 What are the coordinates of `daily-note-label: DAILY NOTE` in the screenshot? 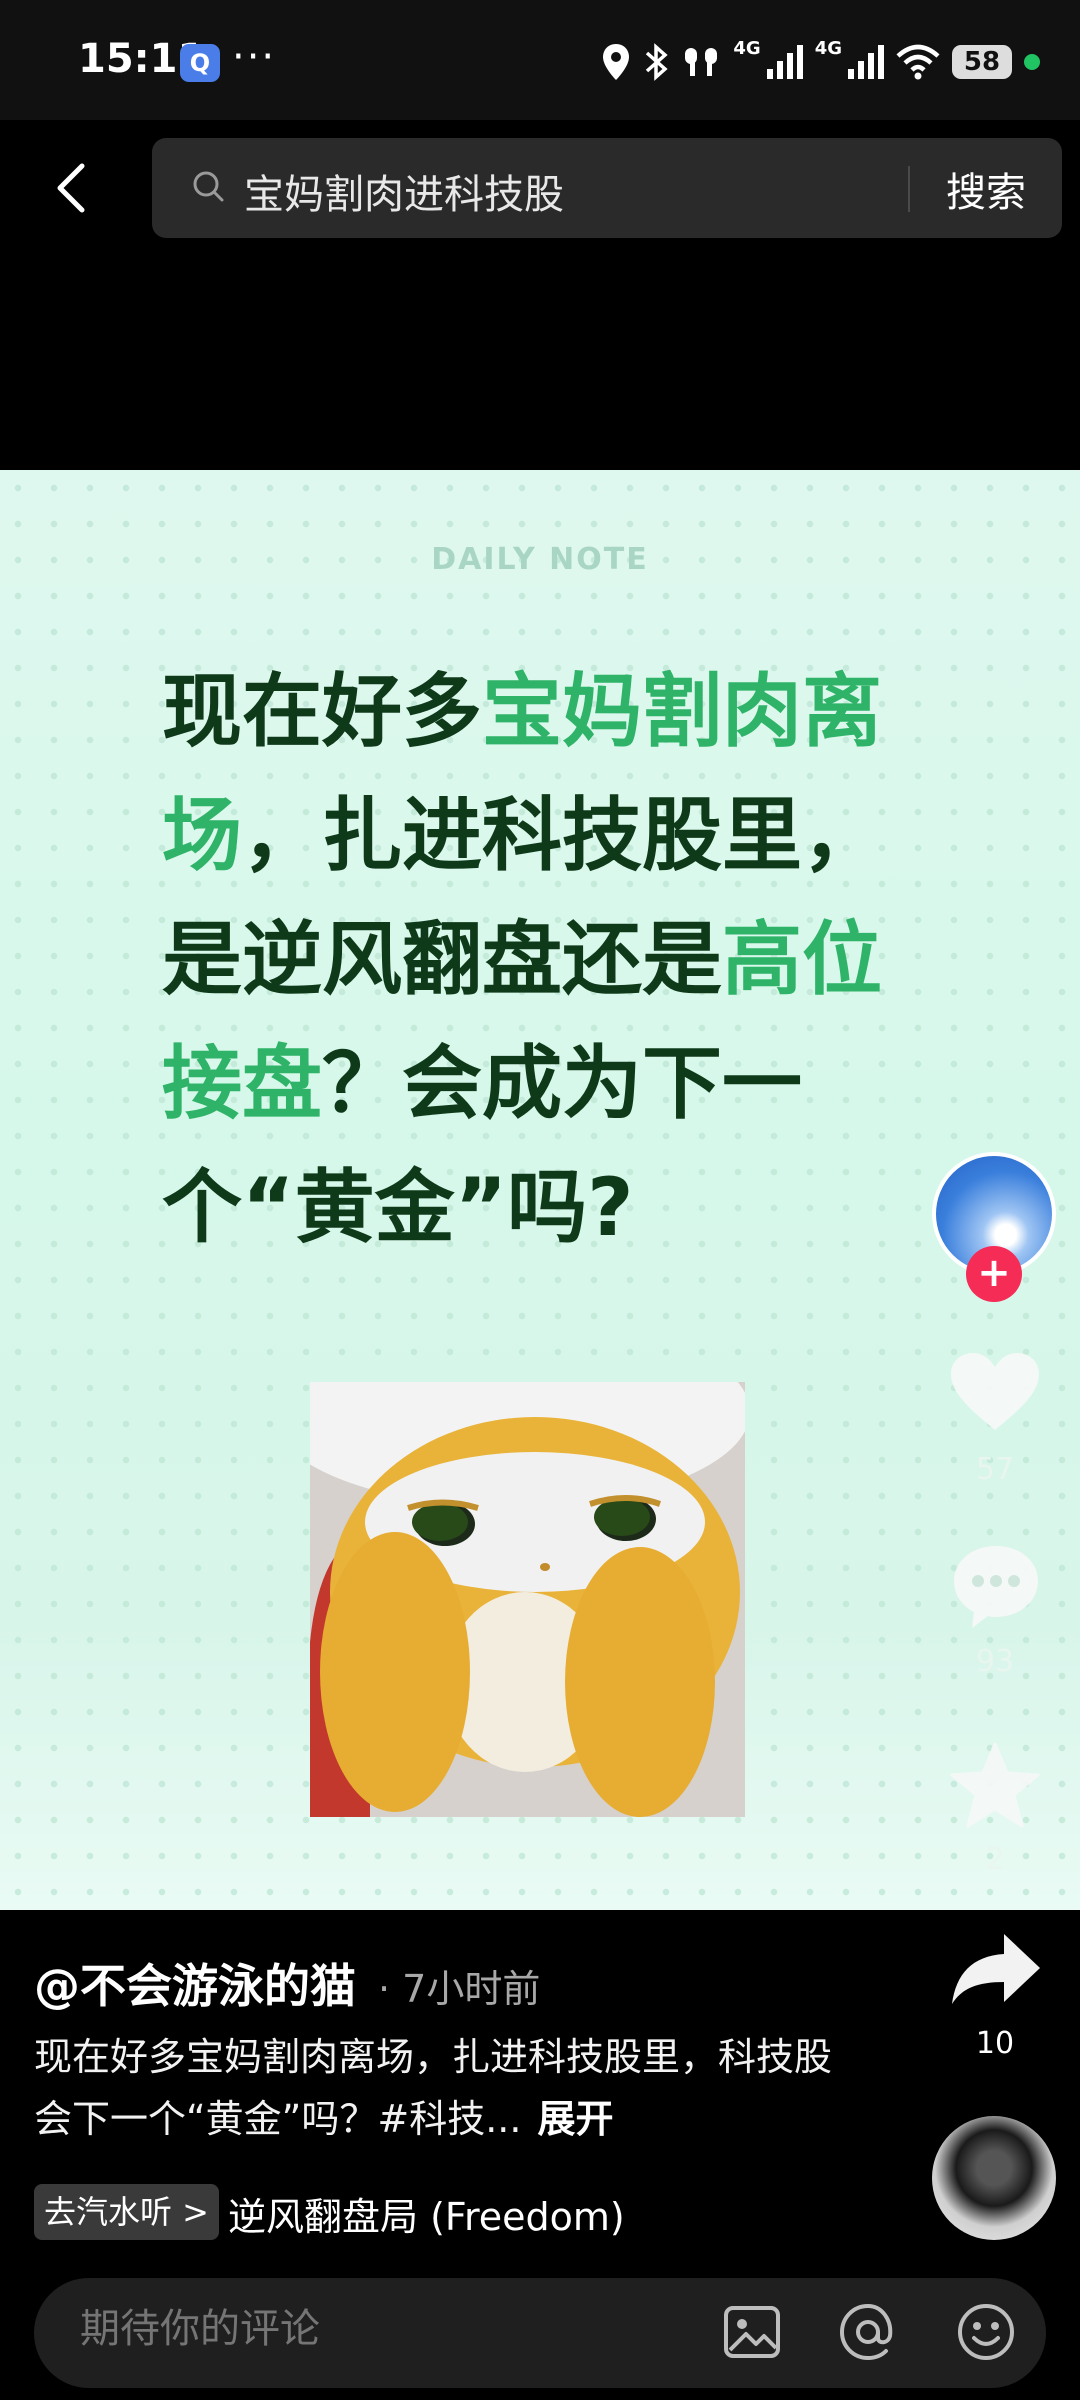 It's located at (540, 559).